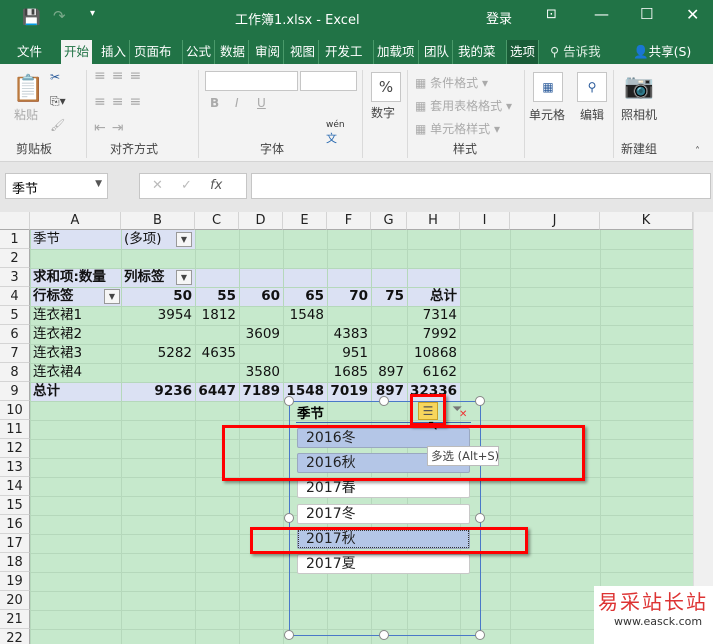  Describe the element at coordinates (548, 87) in the screenshot. I see `cells-icon: ▦` at that location.